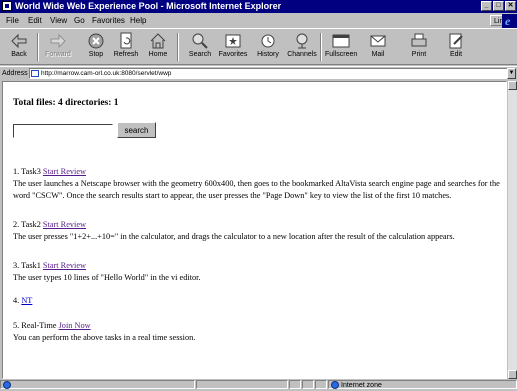  I want to click on print-label: Print, so click(419, 54).